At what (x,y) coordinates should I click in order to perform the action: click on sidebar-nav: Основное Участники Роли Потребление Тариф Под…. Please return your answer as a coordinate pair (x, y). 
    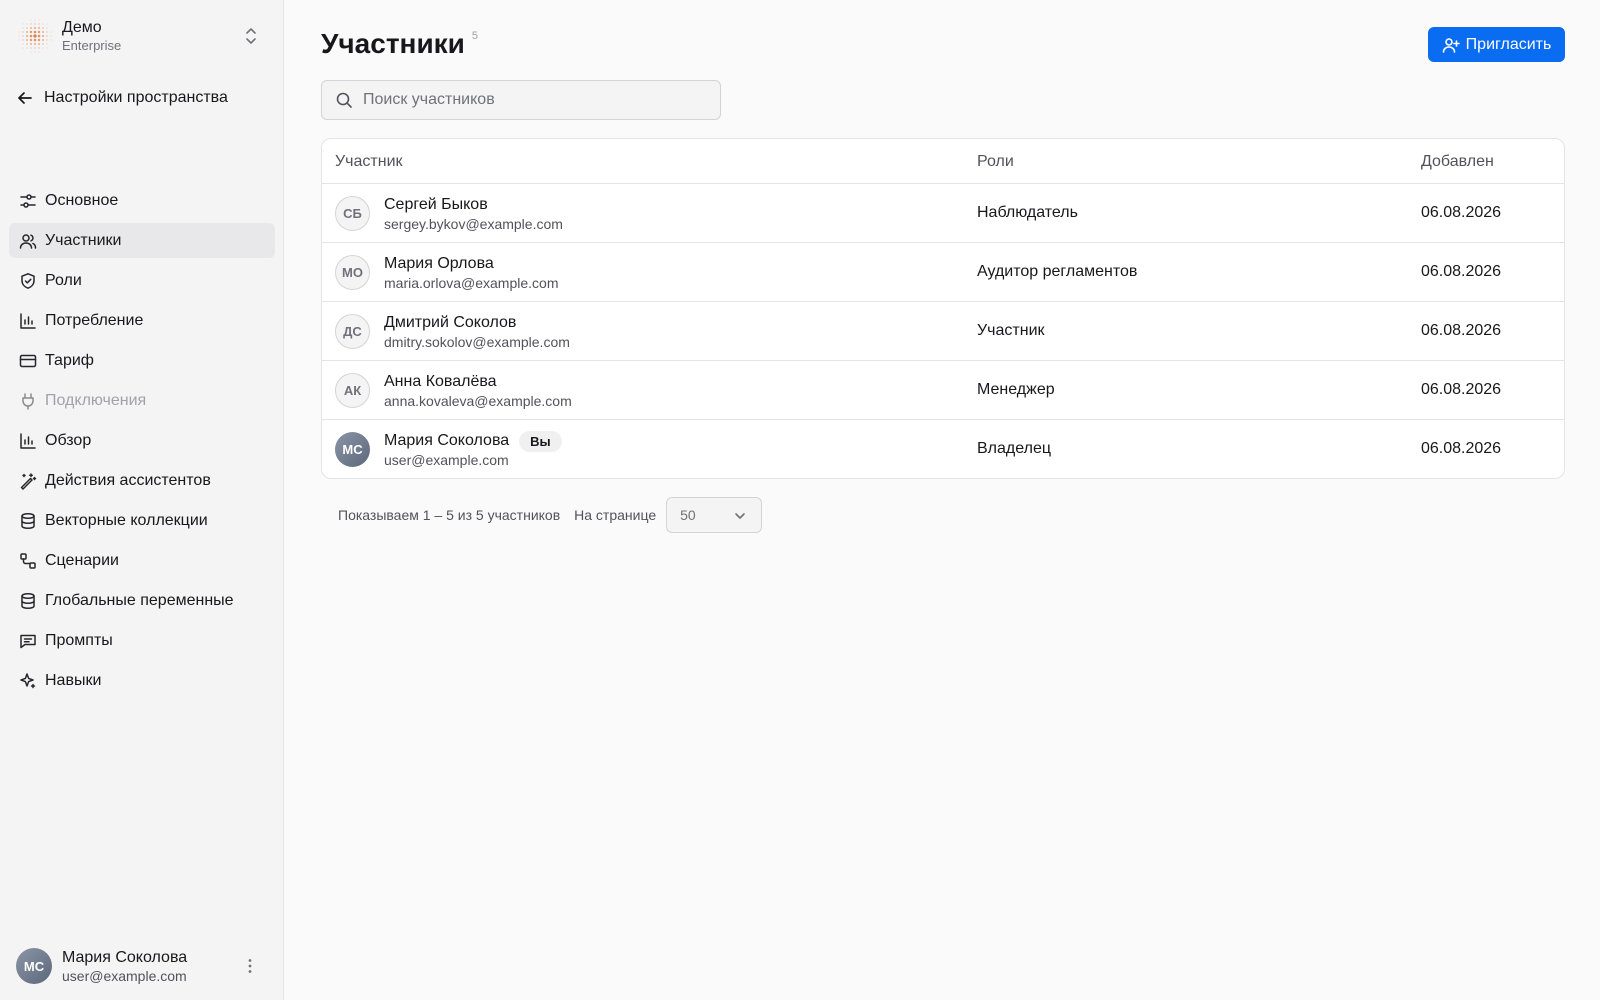
    Looking at the image, I should click on (142, 443).